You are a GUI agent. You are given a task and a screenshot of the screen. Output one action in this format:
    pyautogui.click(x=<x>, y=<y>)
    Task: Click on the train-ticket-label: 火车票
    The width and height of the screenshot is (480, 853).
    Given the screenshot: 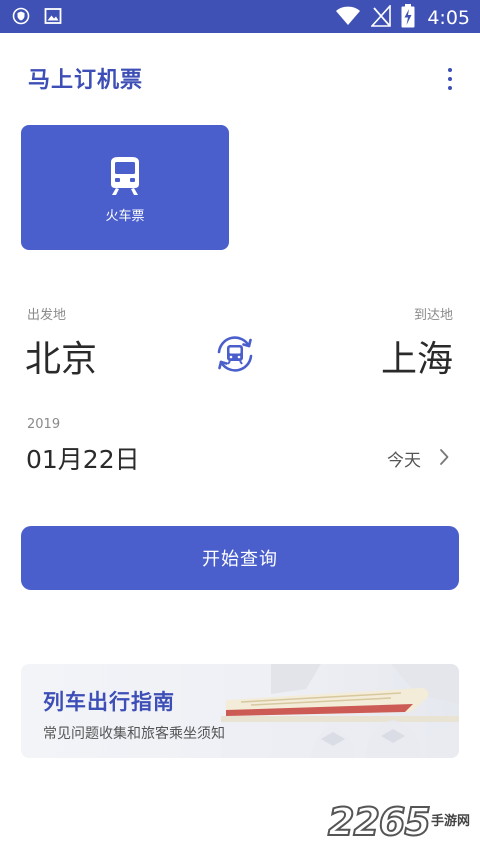 What is the action you would take?
    pyautogui.click(x=125, y=216)
    